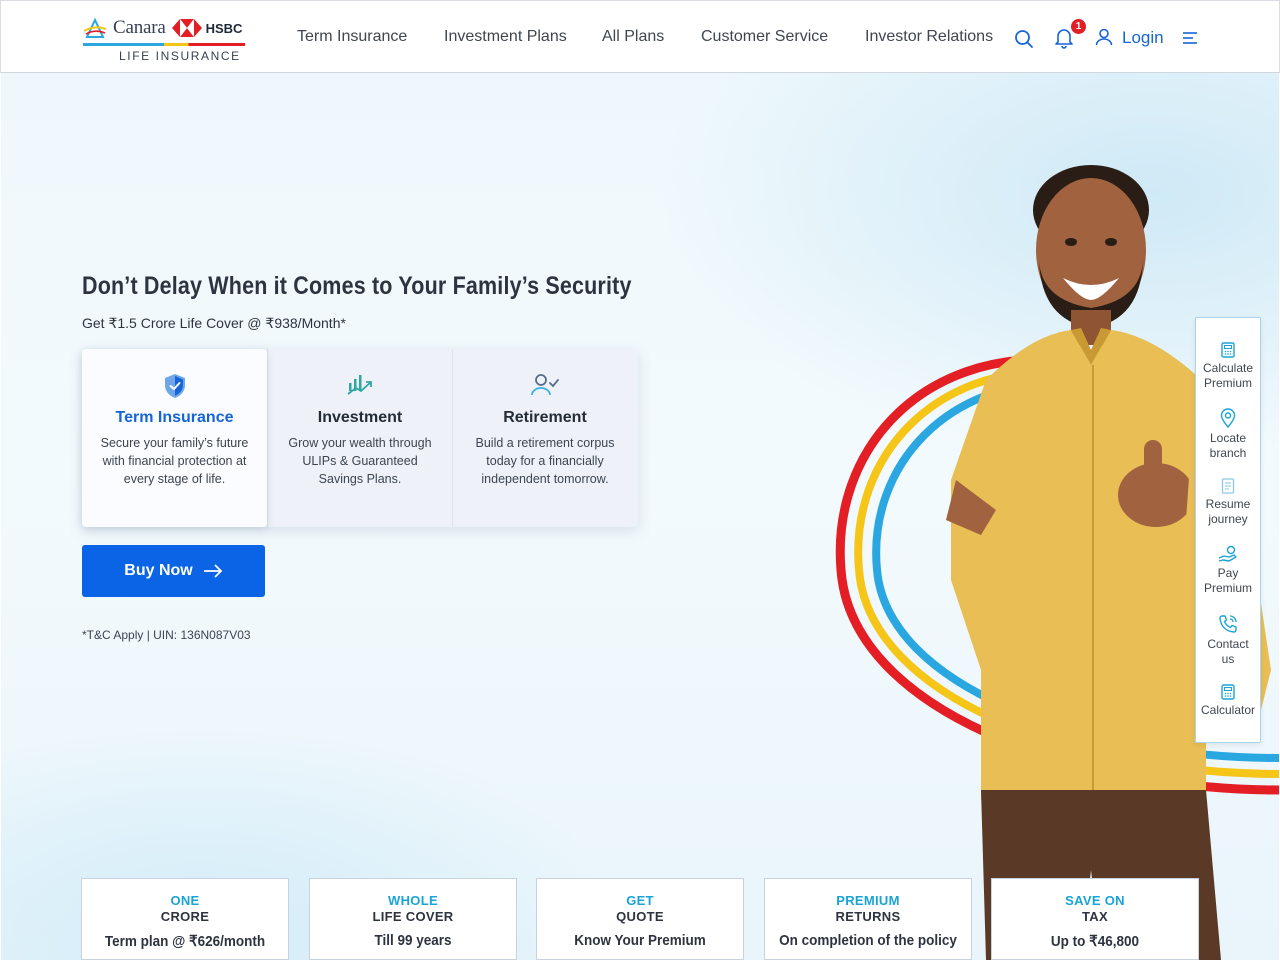 The width and height of the screenshot is (1280, 960). Describe the element at coordinates (95, 27) in the screenshot. I see `canara-logo-mark-icon` at that location.